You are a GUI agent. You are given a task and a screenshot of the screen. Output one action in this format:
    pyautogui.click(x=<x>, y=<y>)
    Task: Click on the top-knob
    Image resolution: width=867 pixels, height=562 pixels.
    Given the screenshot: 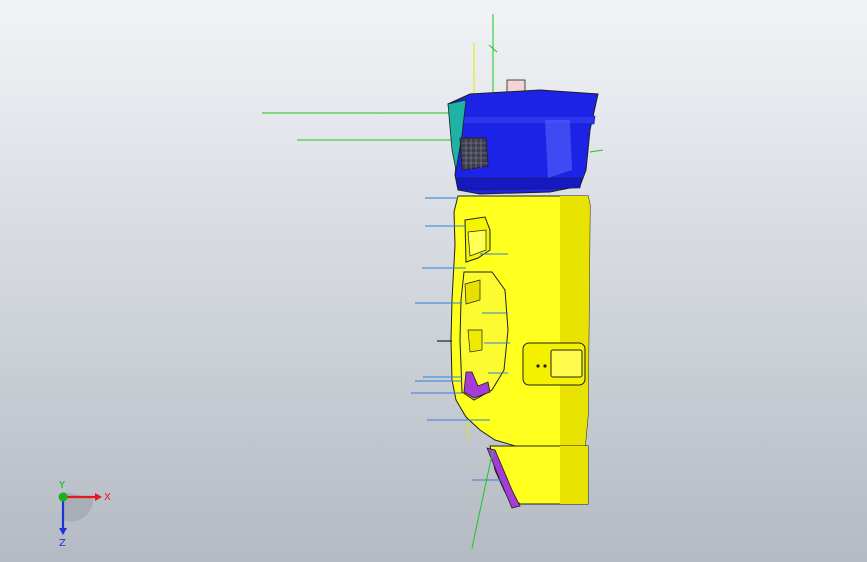 What is the action you would take?
    pyautogui.click(x=516, y=86)
    